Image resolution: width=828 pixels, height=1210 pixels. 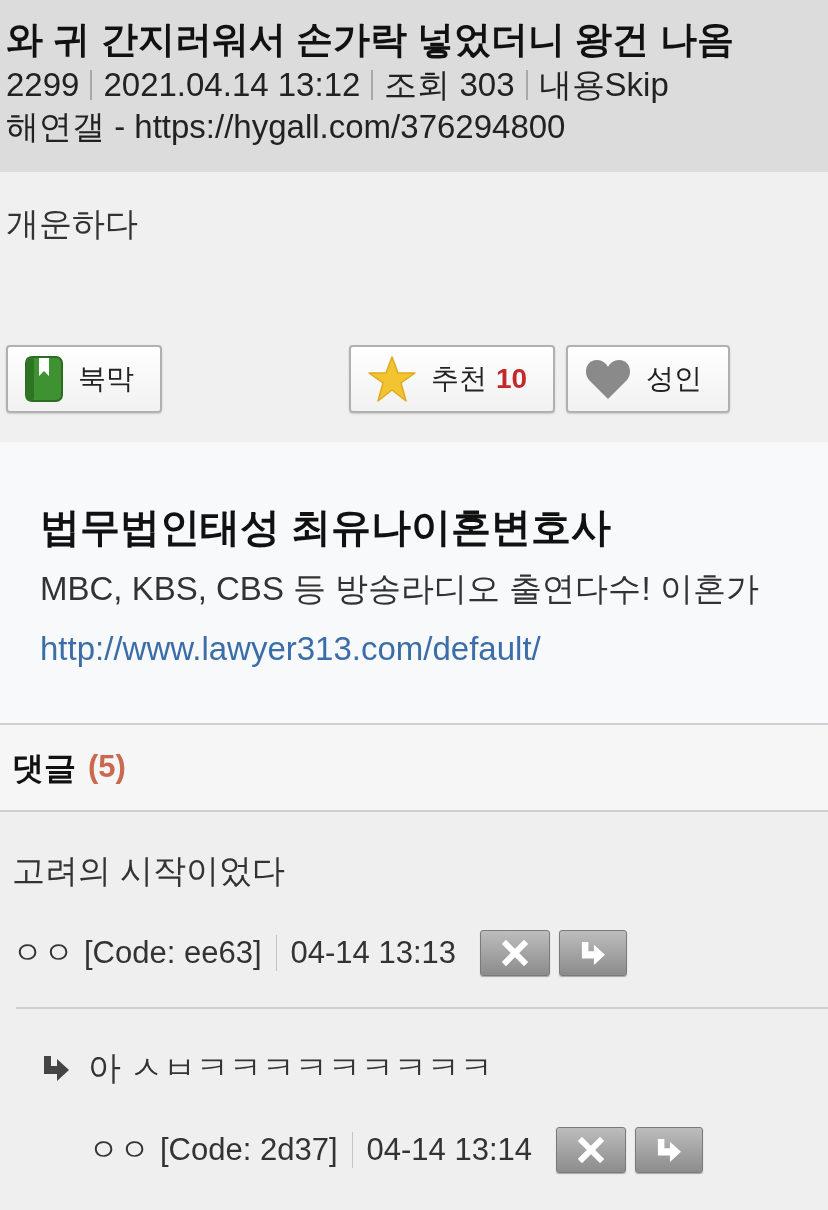 I want to click on adult-button: 성인, so click(x=648, y=379).